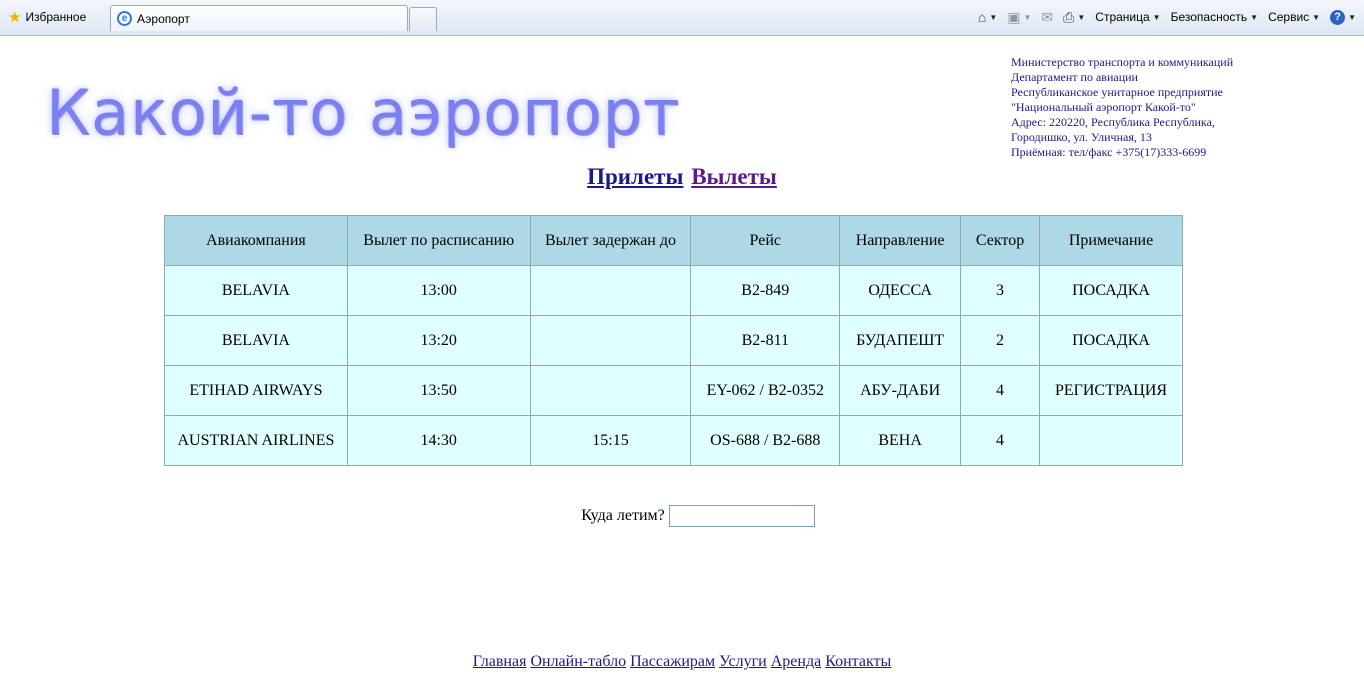 The image size is (1364, 677). What do you see at coordinates (765, 440) in the screenshot?
I see `cell-flight: OS-688 / B2-688` at bounding box center [765, 440].